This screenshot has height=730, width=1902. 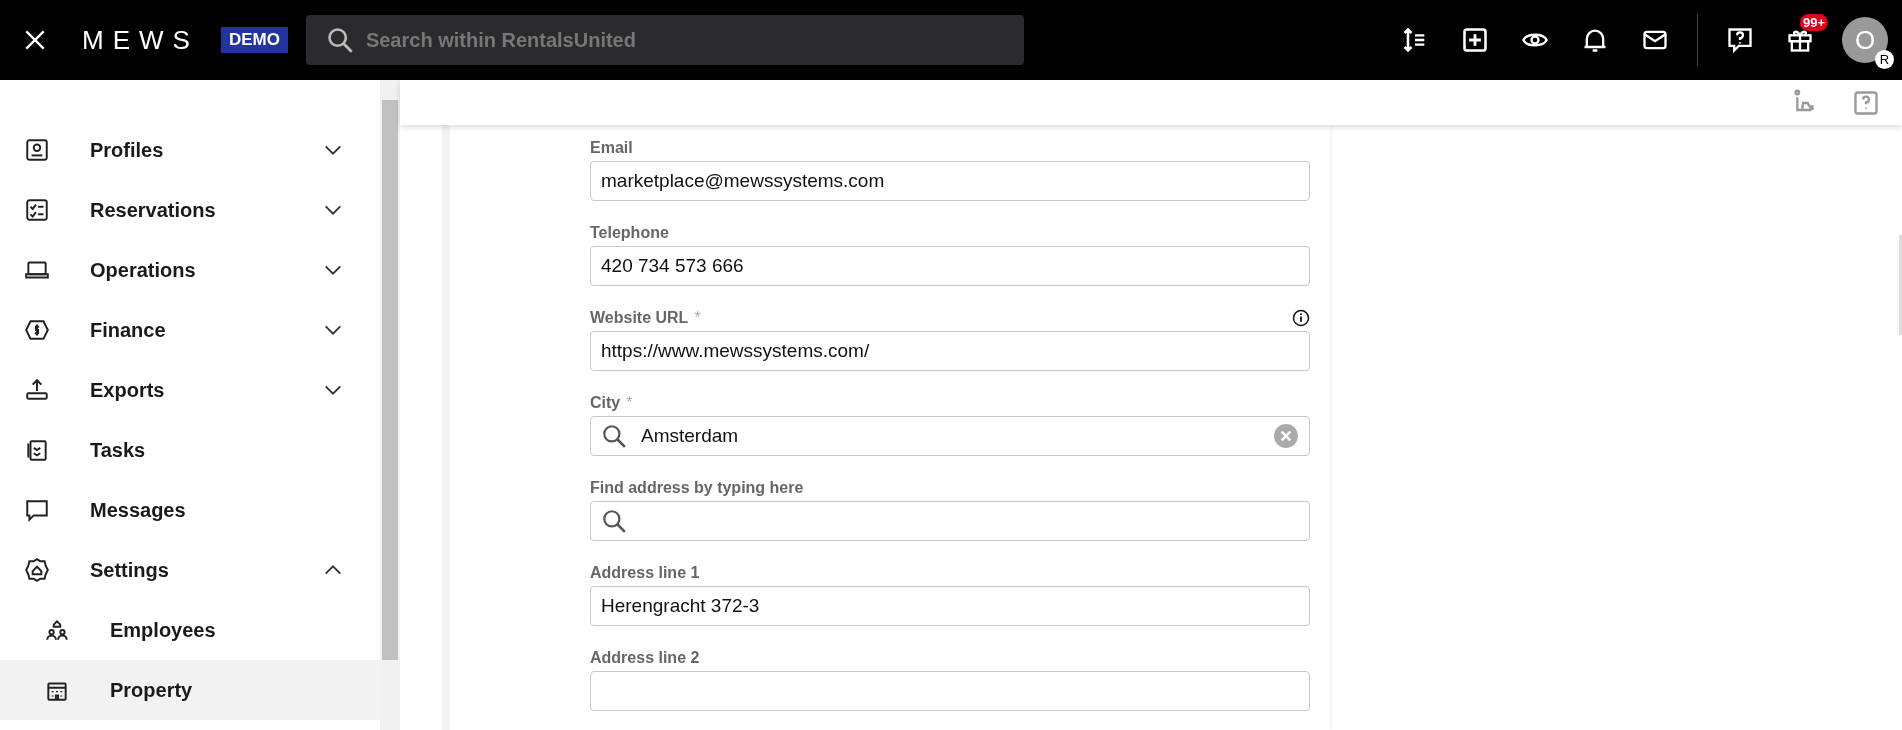 I want to click on field-label: Telephone, so click(x=629, y=233).